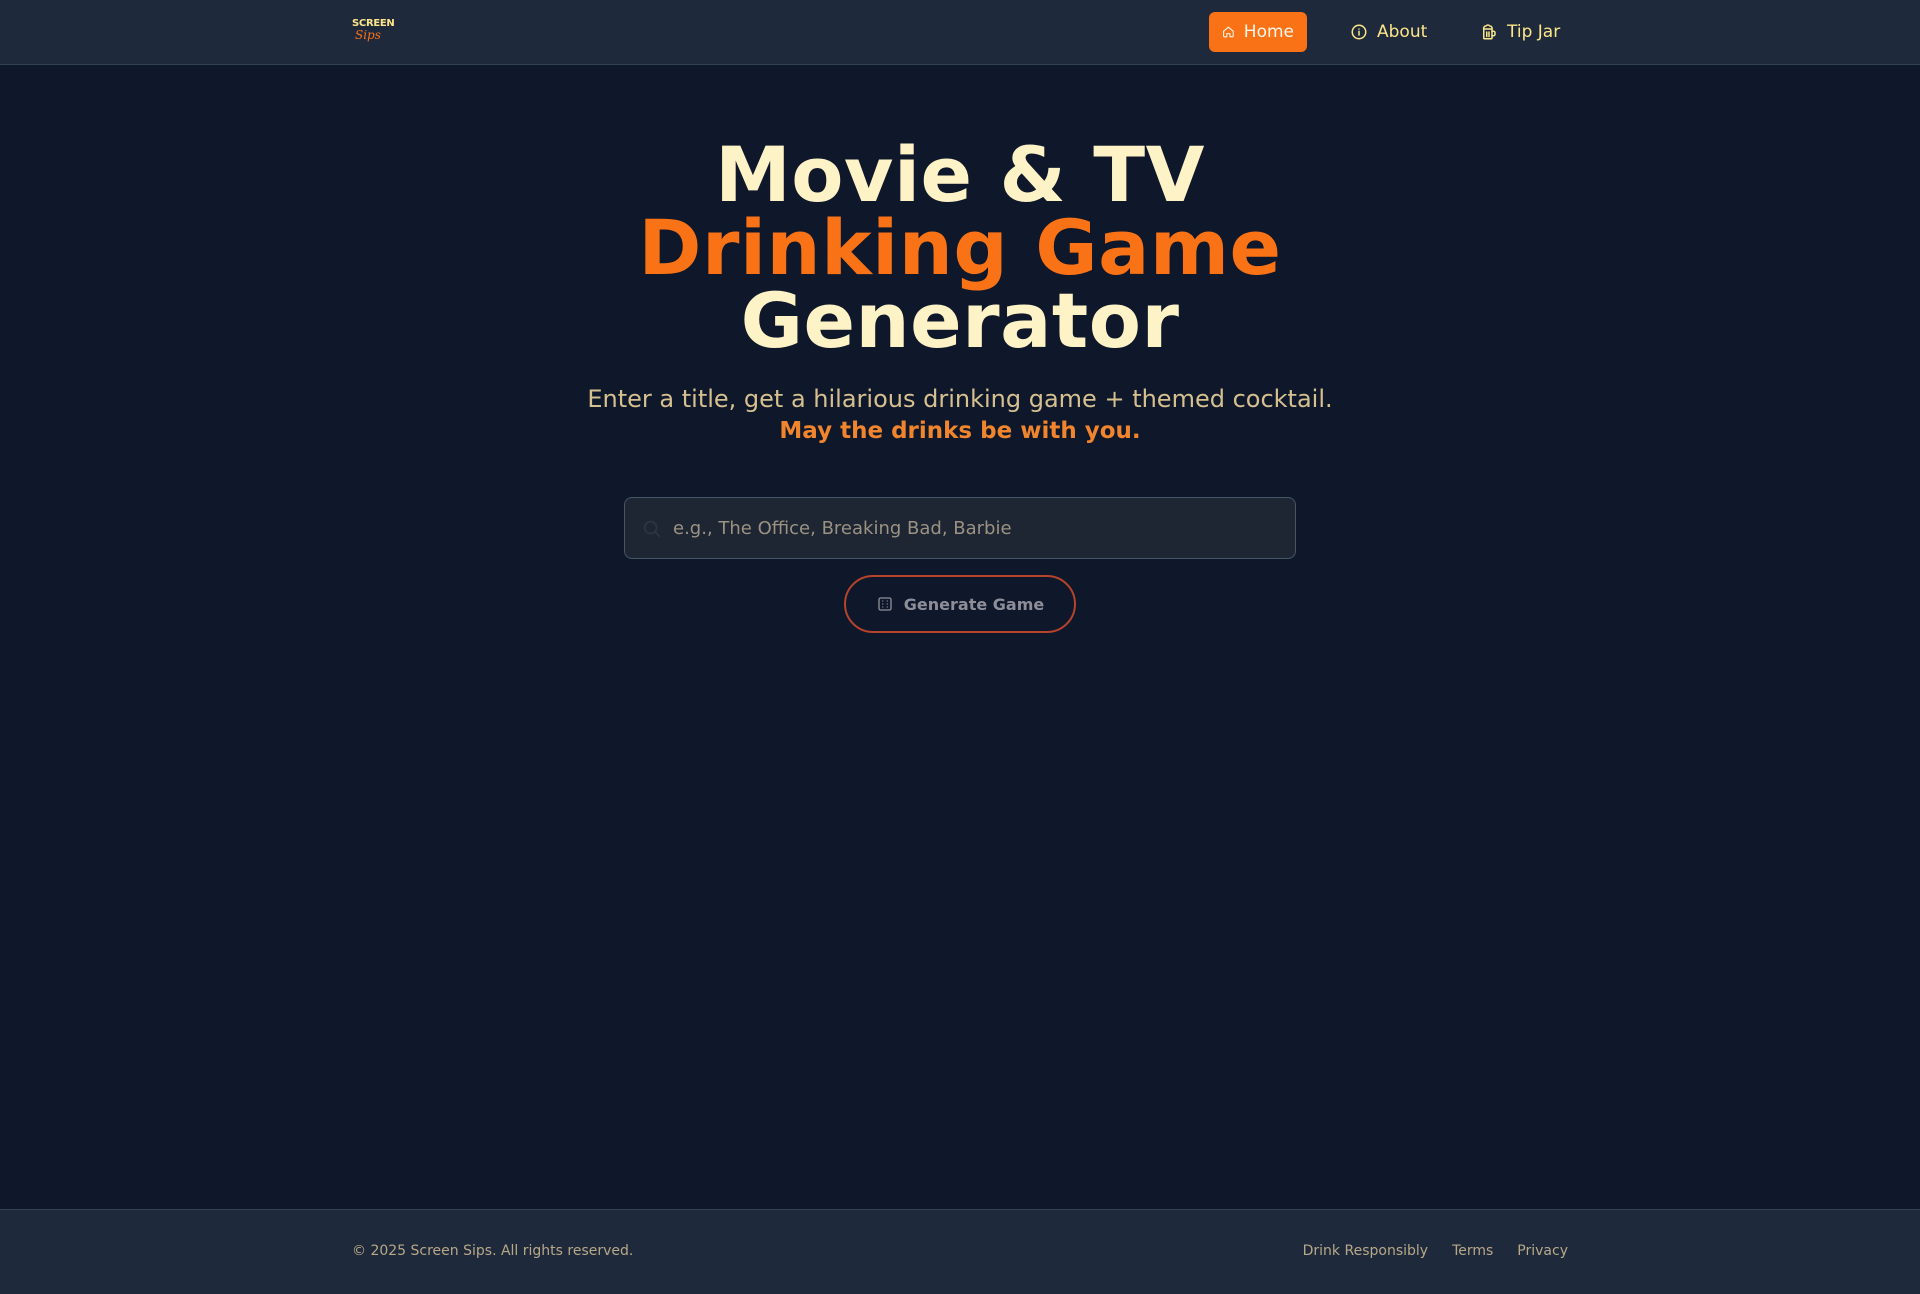 The image size is (1920, 1294). What do you see at coordinates (978, 528) in the screenshot?
I see `title-search-input` at bounding box center [978, 528].